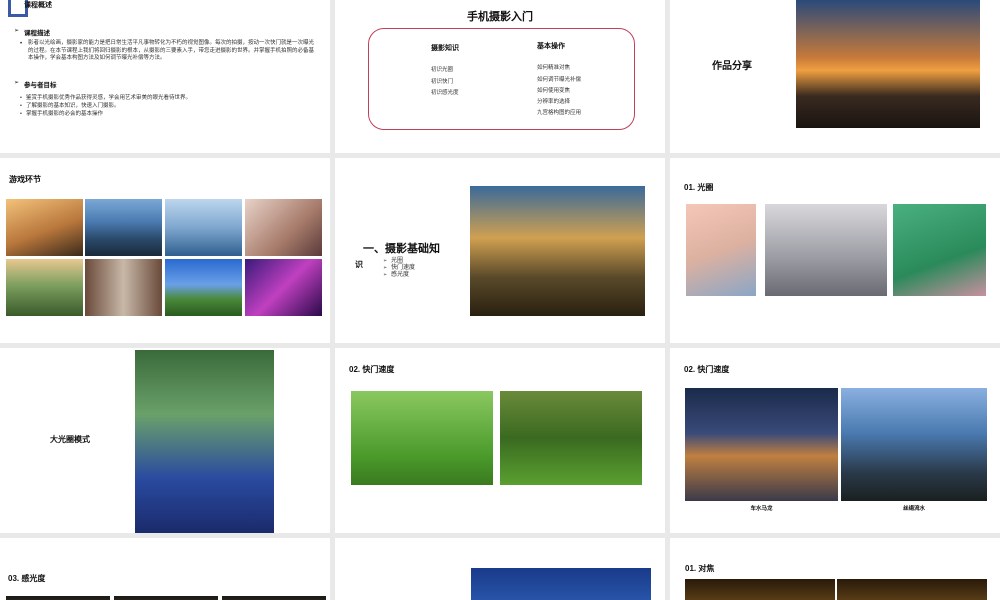 The image size is (1000, 600). What do you see at coordinates (442, 82) in the screenshot?
I see `knowledge-item: 初识快门` at bounding box center [442, 82].